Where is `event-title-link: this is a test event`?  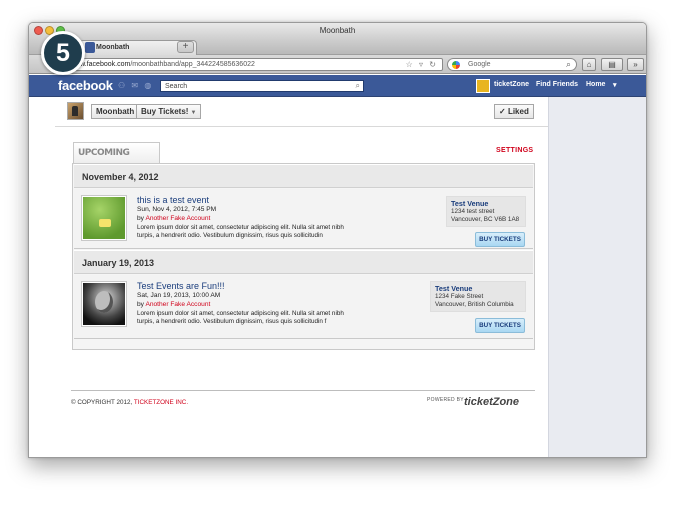 event-title-link: this is a test event is located at coordinates (173, 200).